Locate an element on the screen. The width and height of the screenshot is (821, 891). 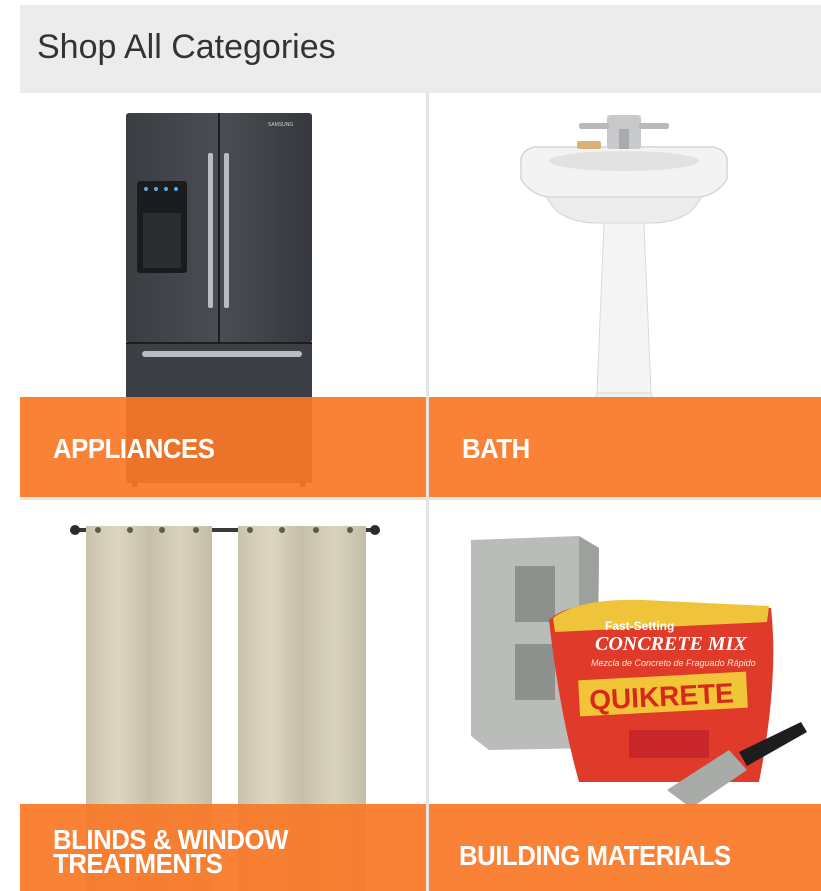
category-label-band: BATH is located at coordinates (625, 447).